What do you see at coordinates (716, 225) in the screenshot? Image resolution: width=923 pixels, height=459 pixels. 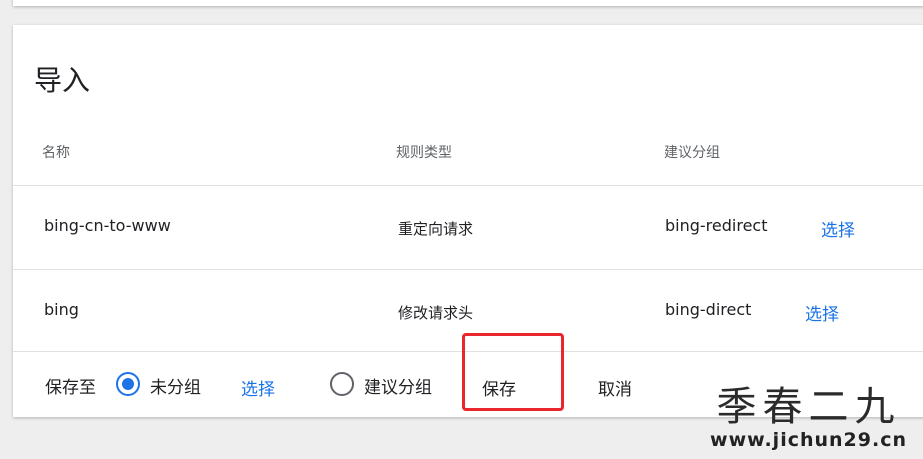 I see `suggested-group: bing-redirect` at bounding box center [716, 225].